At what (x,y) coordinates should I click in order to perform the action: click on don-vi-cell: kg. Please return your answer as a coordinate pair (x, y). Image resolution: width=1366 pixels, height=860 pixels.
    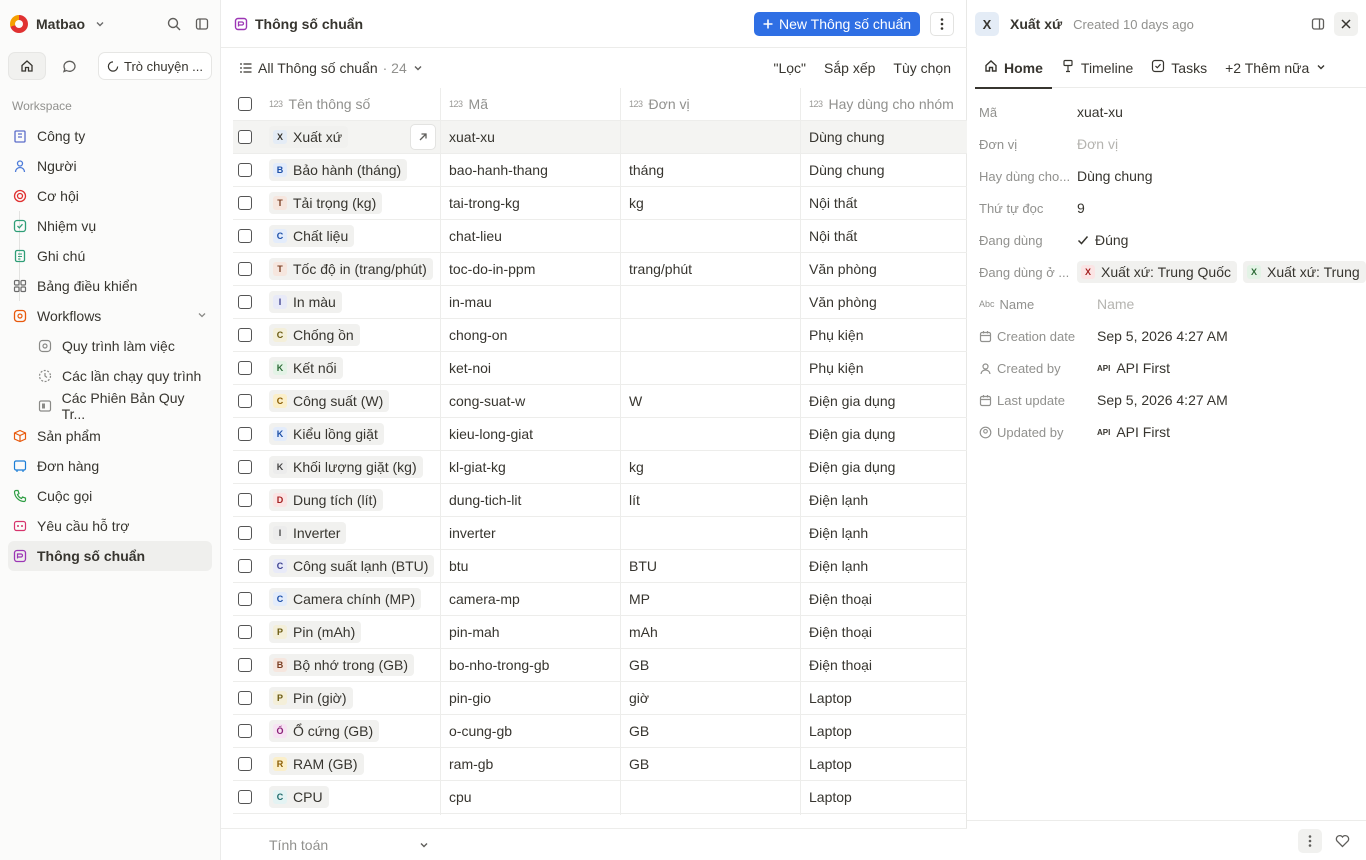
    Looking at the image, I should click on (711, 467).